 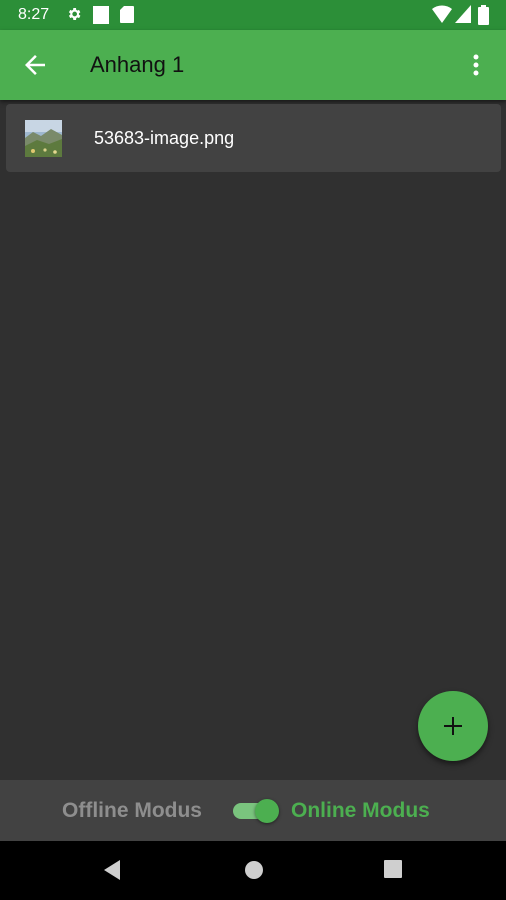 What do you see at coordinates (127, 17) in the screenshot?
I see `sd-card-icon` at bounding box center [127, 17].